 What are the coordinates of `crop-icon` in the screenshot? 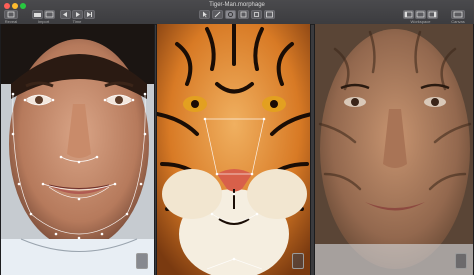 It's located at (243, 14).